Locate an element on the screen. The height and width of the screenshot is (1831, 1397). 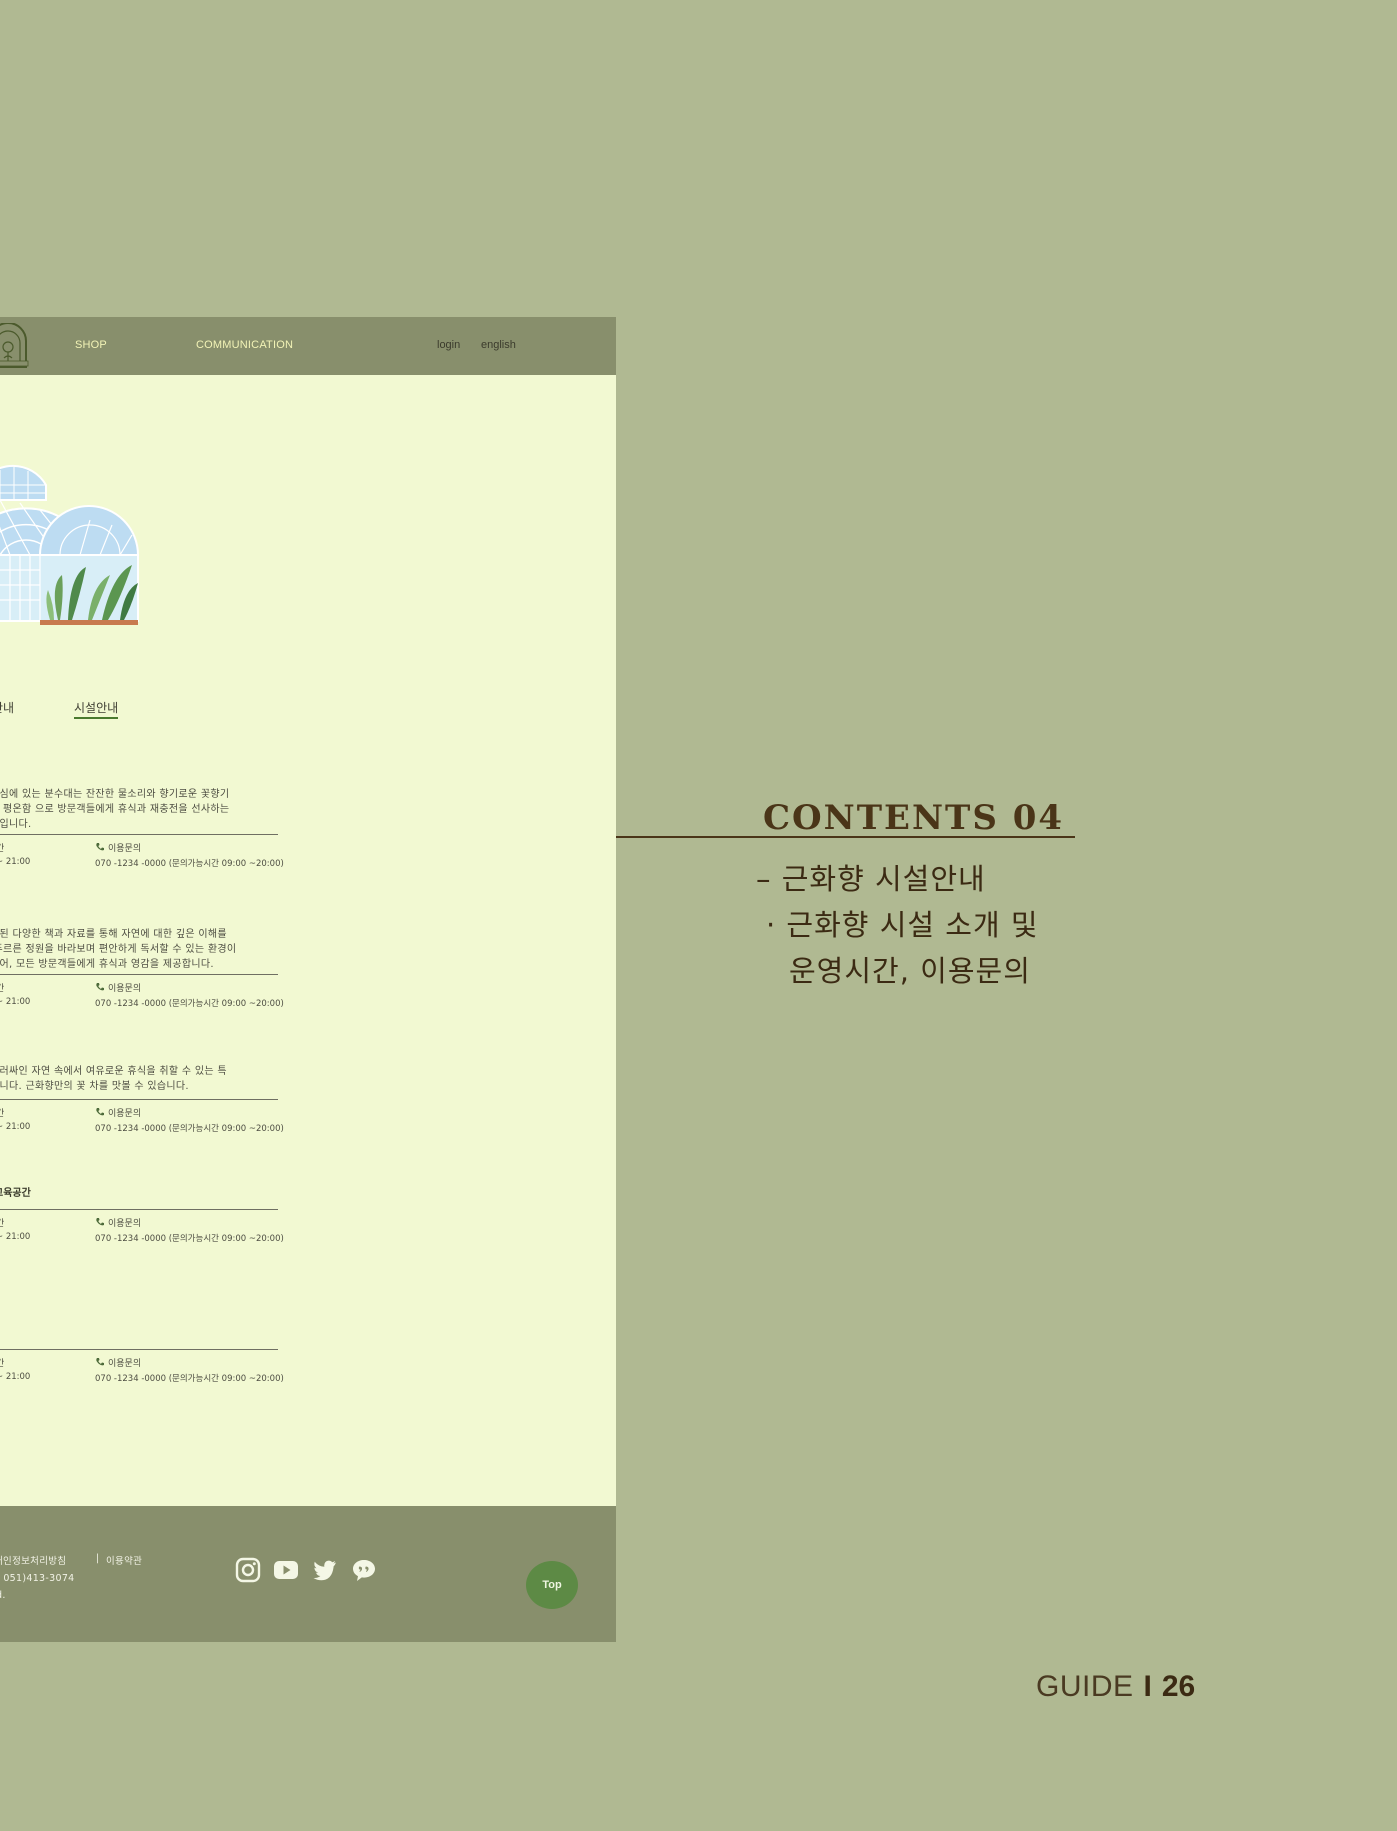
page-footer: GUIDE I 26 is located at coordinates (1115, 1687).